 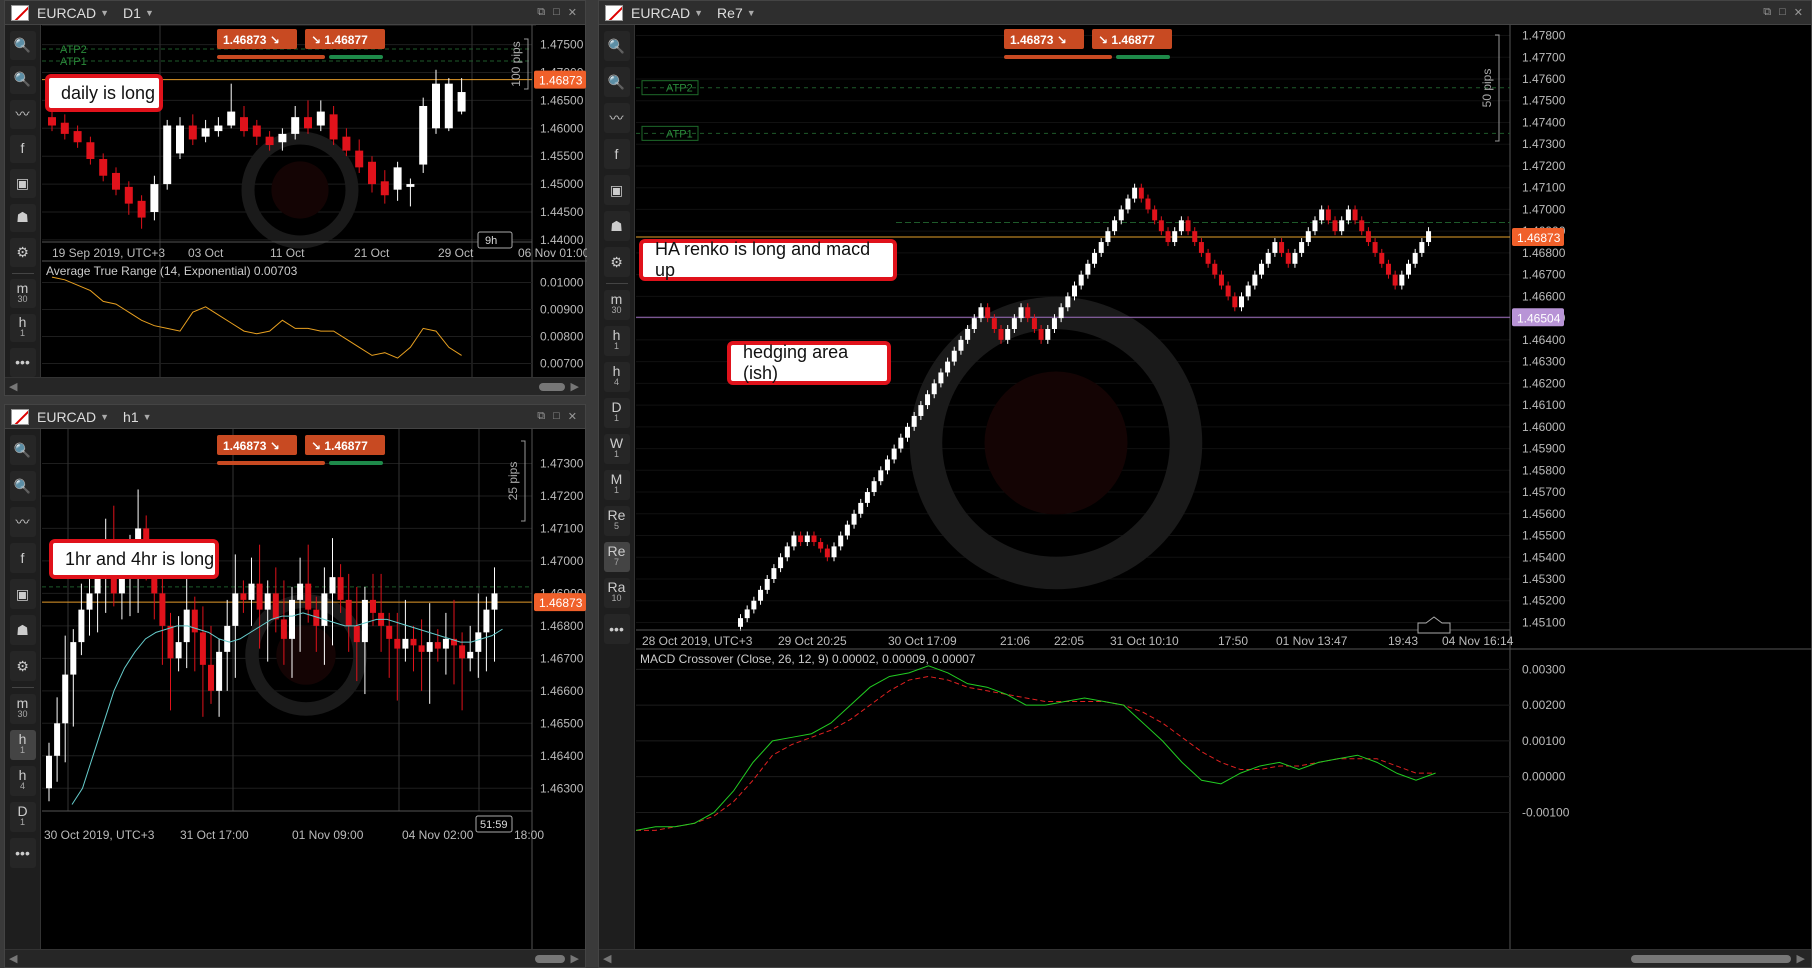 What do you see at coordinates (562, 100) in the screenshot?
I see `y-tick-label: 1.46500` at bounding box center [562, 100].